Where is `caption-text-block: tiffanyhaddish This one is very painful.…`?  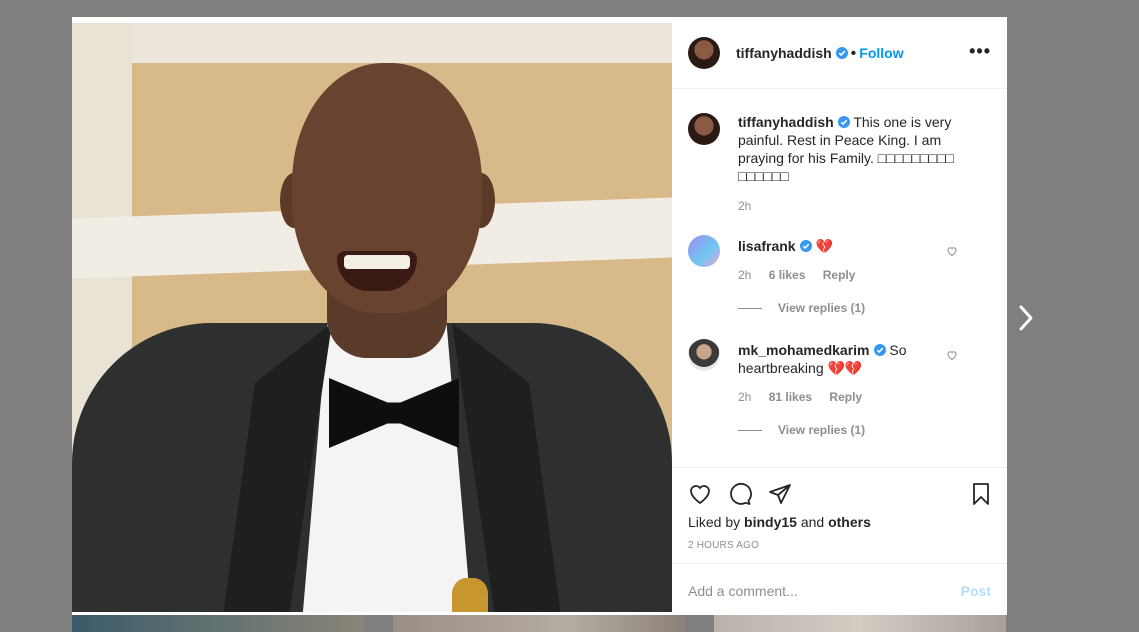 caption-text-block: tiffanyhaddish This one is very painful.… is located at coordinates (860, 149).